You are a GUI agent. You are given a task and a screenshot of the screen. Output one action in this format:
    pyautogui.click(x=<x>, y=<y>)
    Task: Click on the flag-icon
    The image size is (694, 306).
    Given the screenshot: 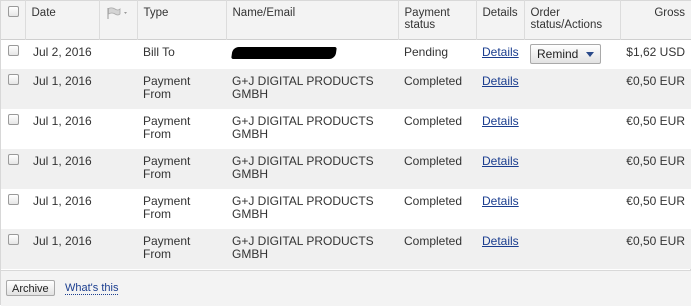 What is the action you would take?
    pyautogui.click(x=118, y=14)
    